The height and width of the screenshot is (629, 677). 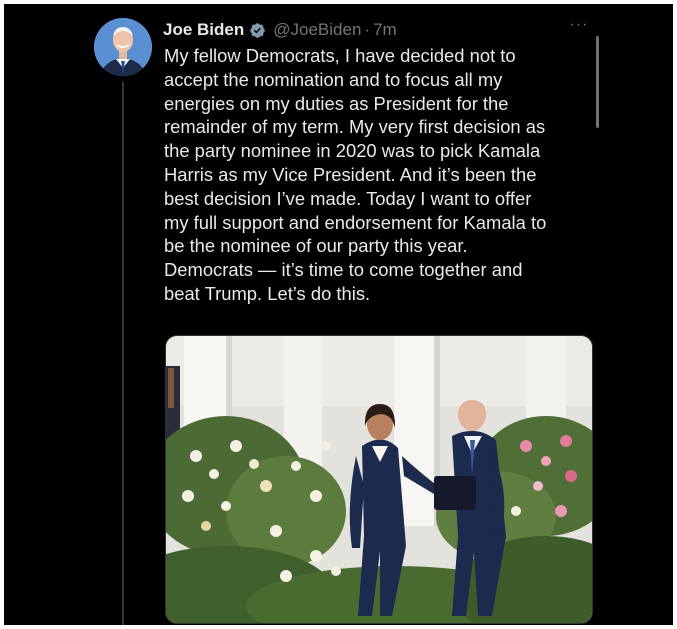 What do you see at coordinates (267, 293) in the screenshot?
I see `tweet-text-line: beat Trump. Let’s do this.` at bounding box center [267, 293].